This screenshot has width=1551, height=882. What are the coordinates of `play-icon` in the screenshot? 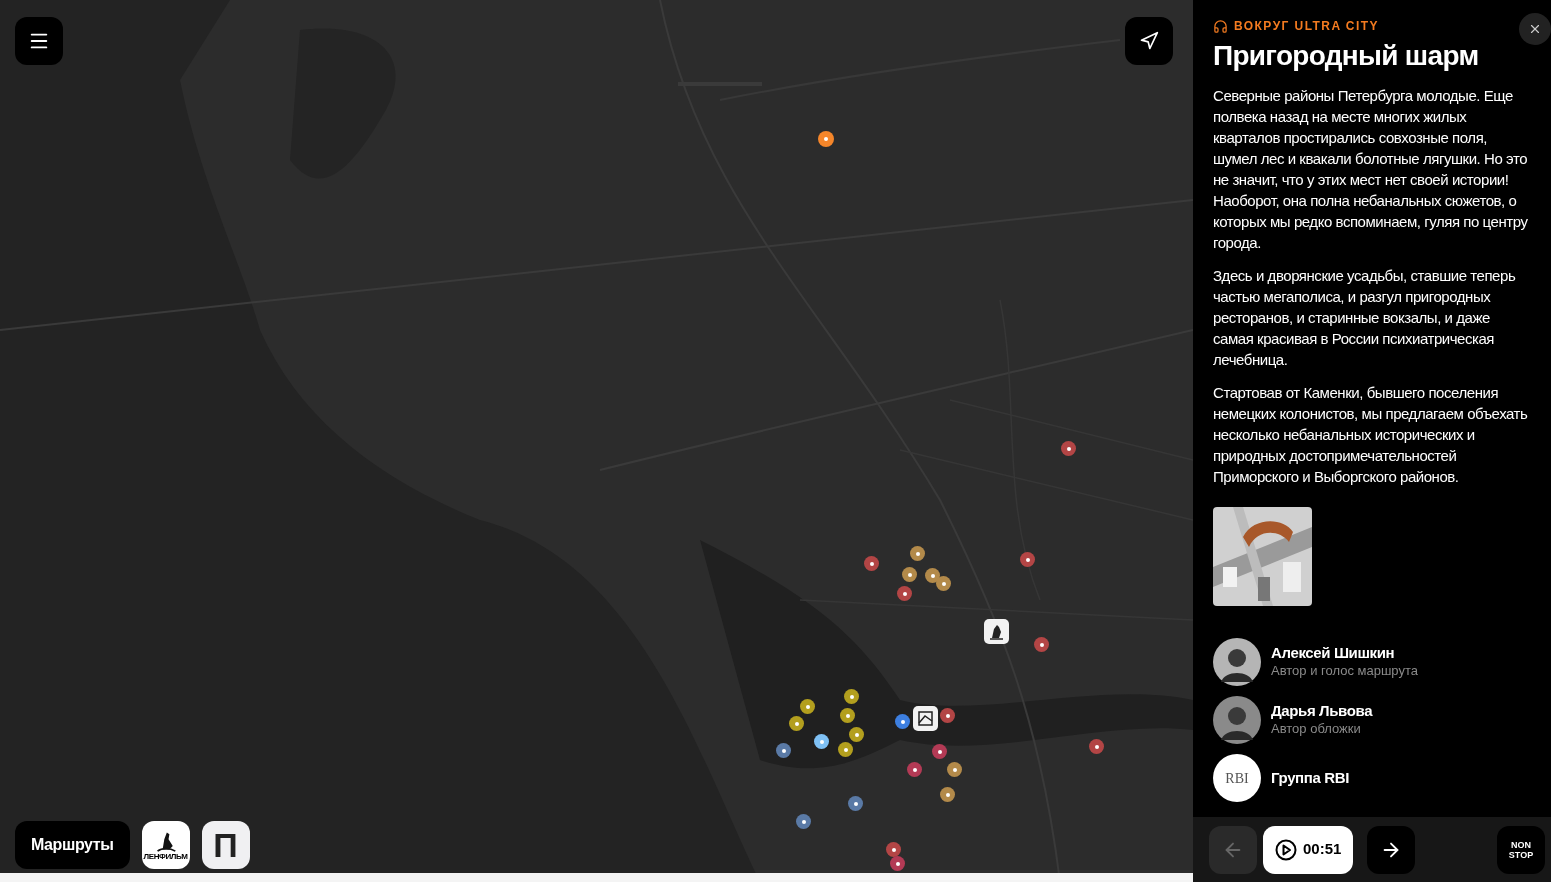 It's located at (1286, 849).